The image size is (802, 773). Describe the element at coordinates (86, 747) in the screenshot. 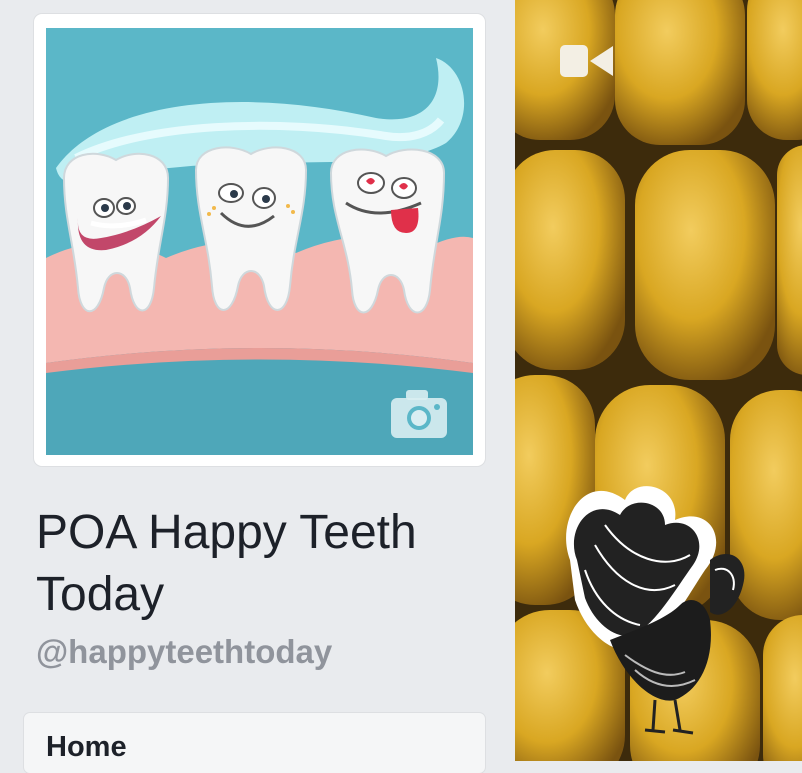

I see `nav-item-home: Home` at that location.